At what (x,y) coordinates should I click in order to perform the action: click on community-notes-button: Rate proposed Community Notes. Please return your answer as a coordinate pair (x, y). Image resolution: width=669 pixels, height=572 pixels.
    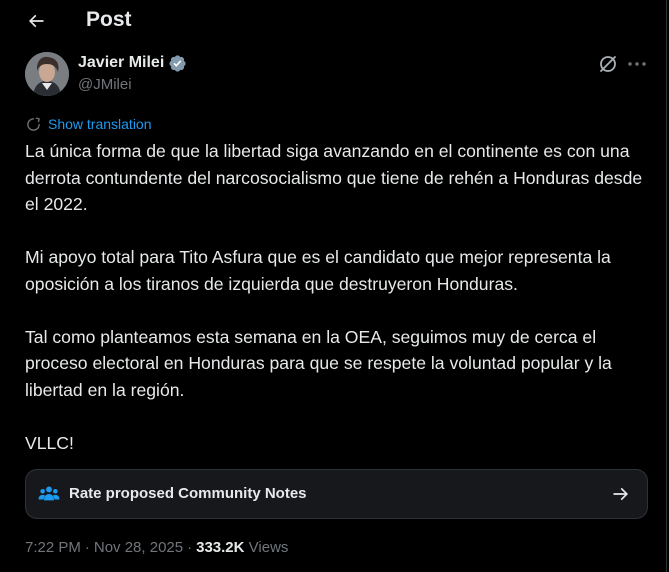
    Looking at the image, I should click on (336, 494).